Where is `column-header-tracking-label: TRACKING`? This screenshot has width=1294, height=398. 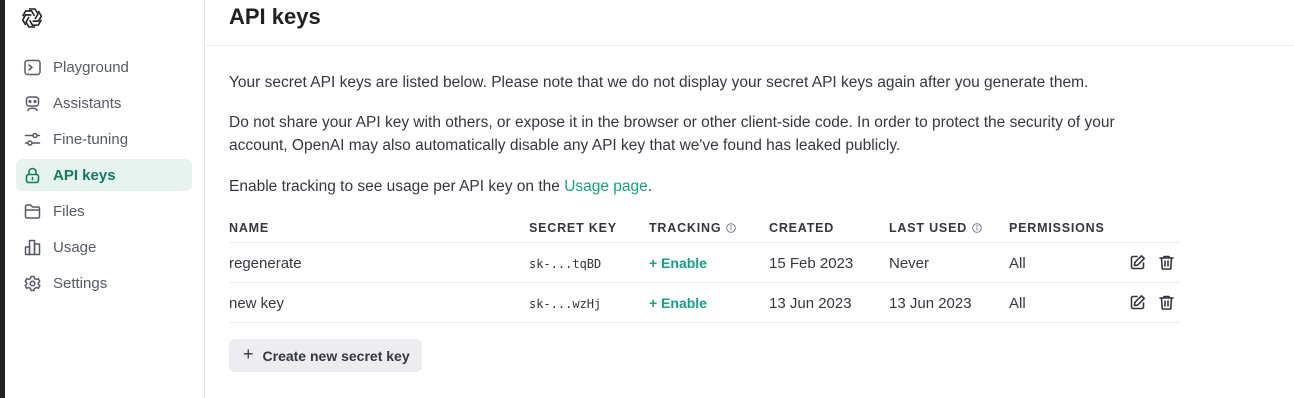 column-header-tracking-label: TRACKING is located at coordinates (685, 228).